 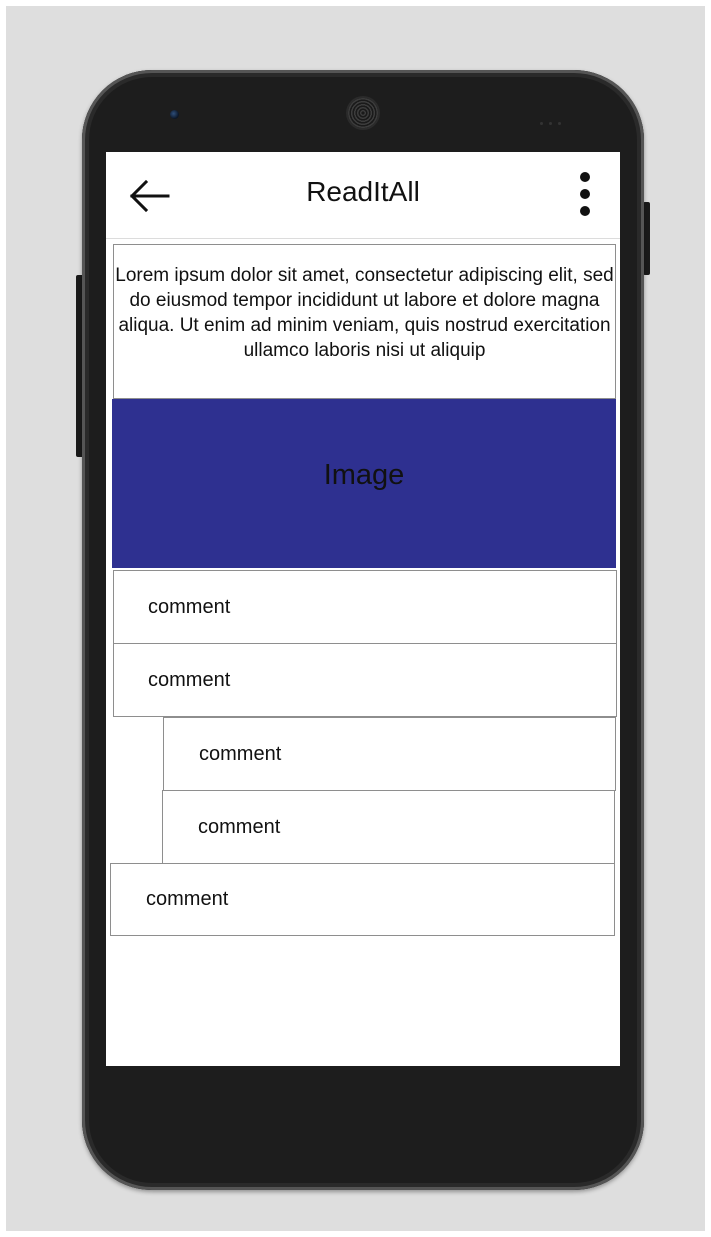 I want to click on power-button, so click(x=646, y=238).